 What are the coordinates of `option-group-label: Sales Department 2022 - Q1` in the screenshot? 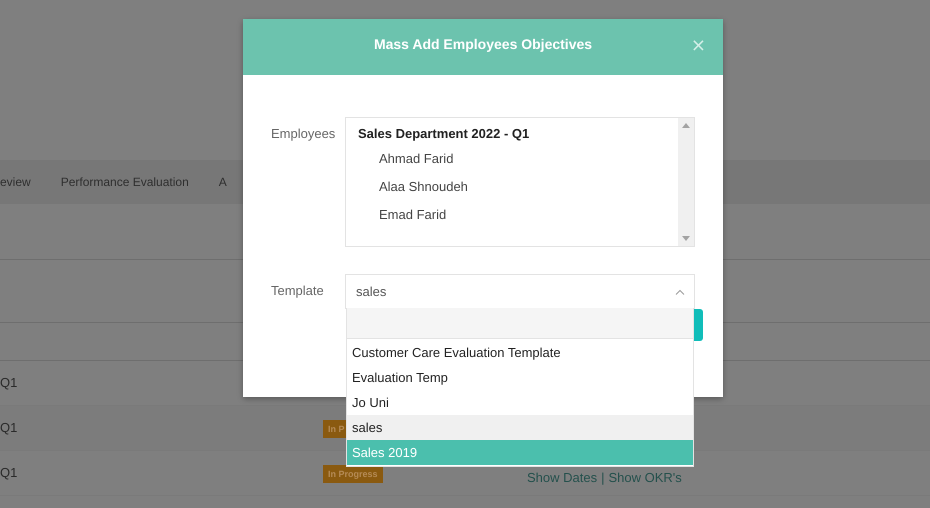 It's located at (444, 133).